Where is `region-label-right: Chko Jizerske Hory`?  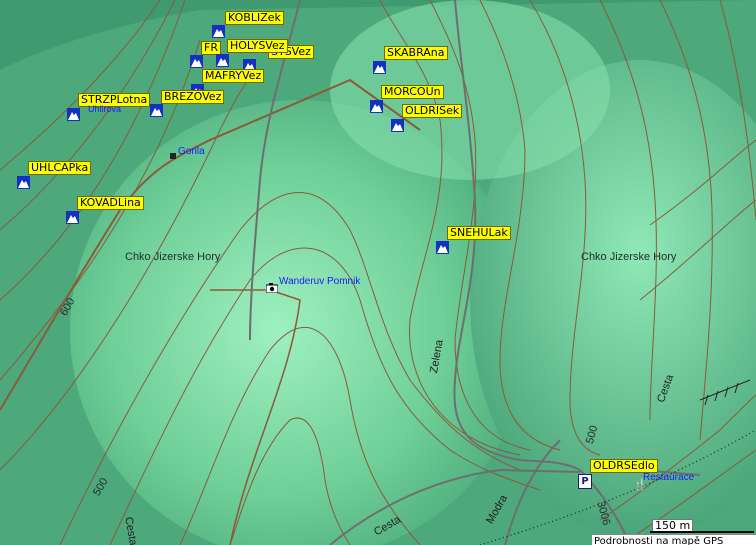 region-label-right: Chko Jizerske Hory is located at coordinates (629, 257).